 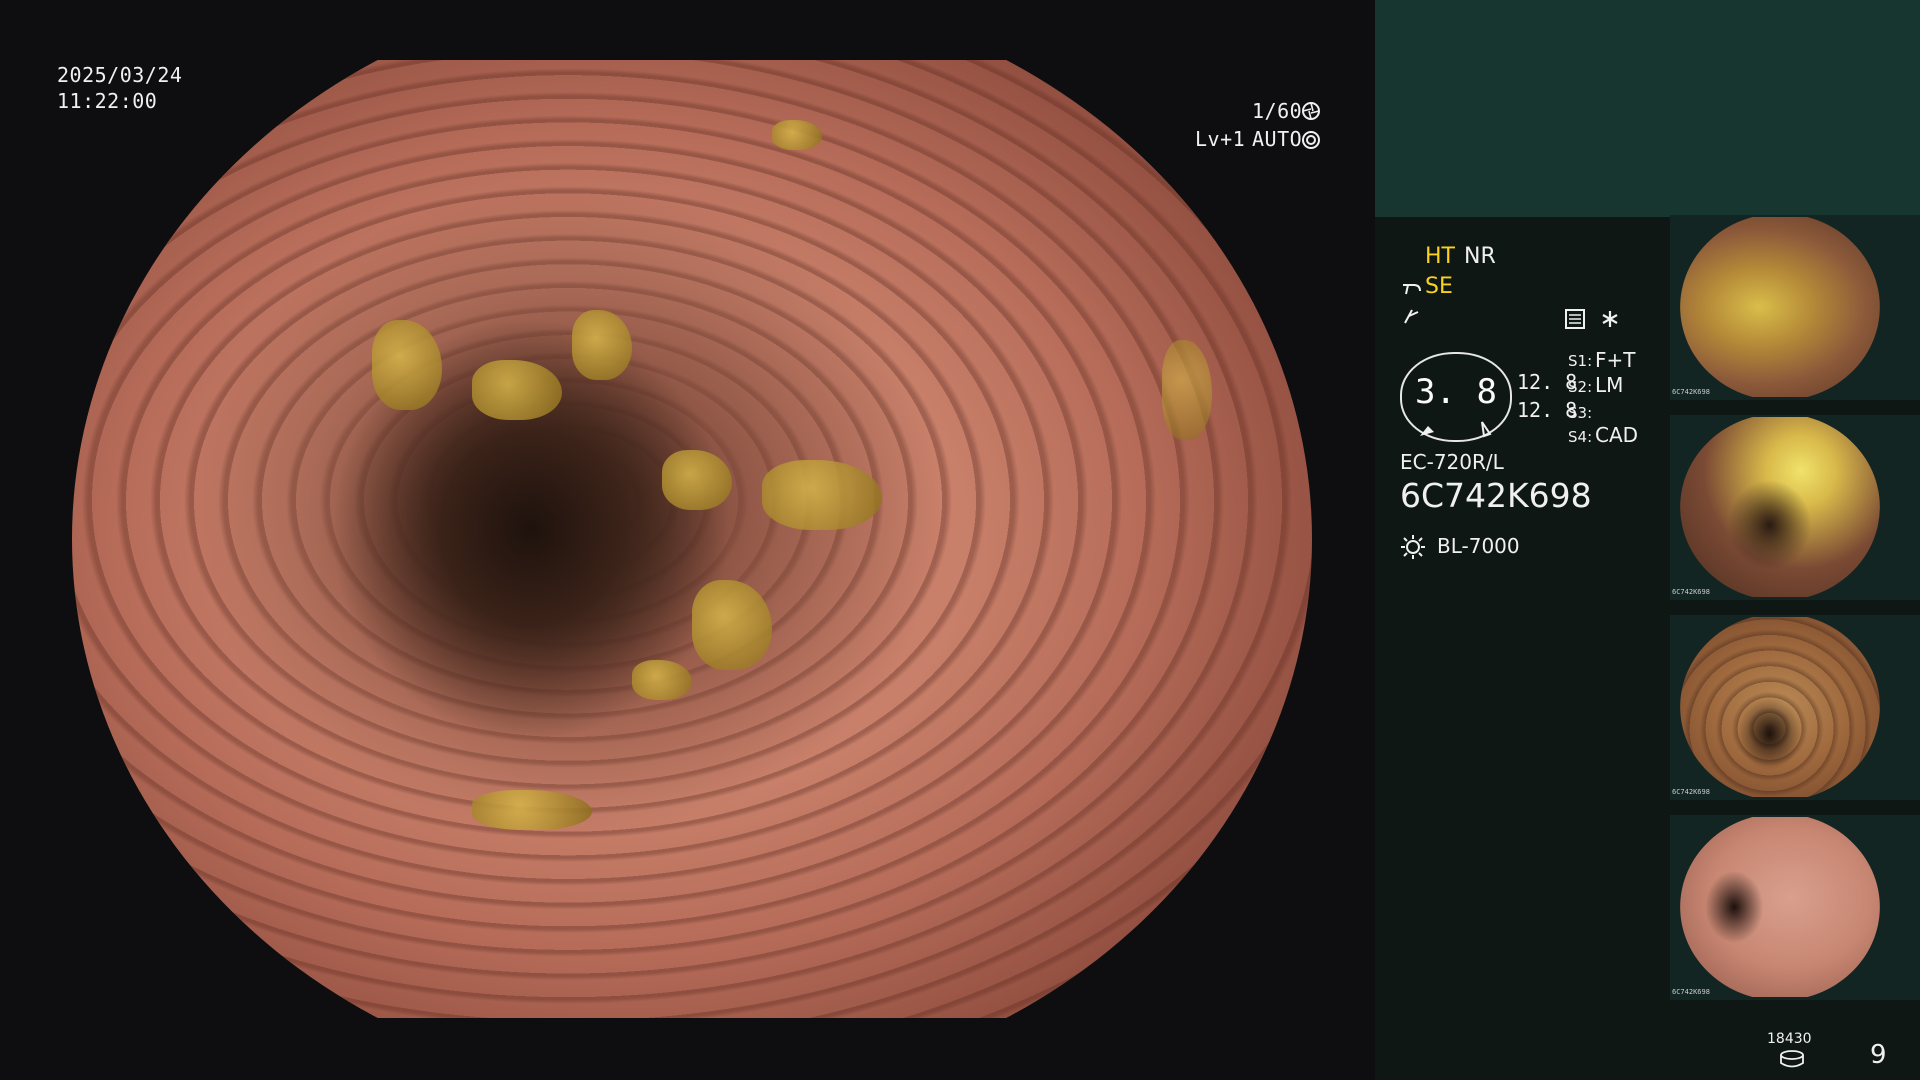 I want to click on s1-label: S1:, so click(x=1580, y=361).